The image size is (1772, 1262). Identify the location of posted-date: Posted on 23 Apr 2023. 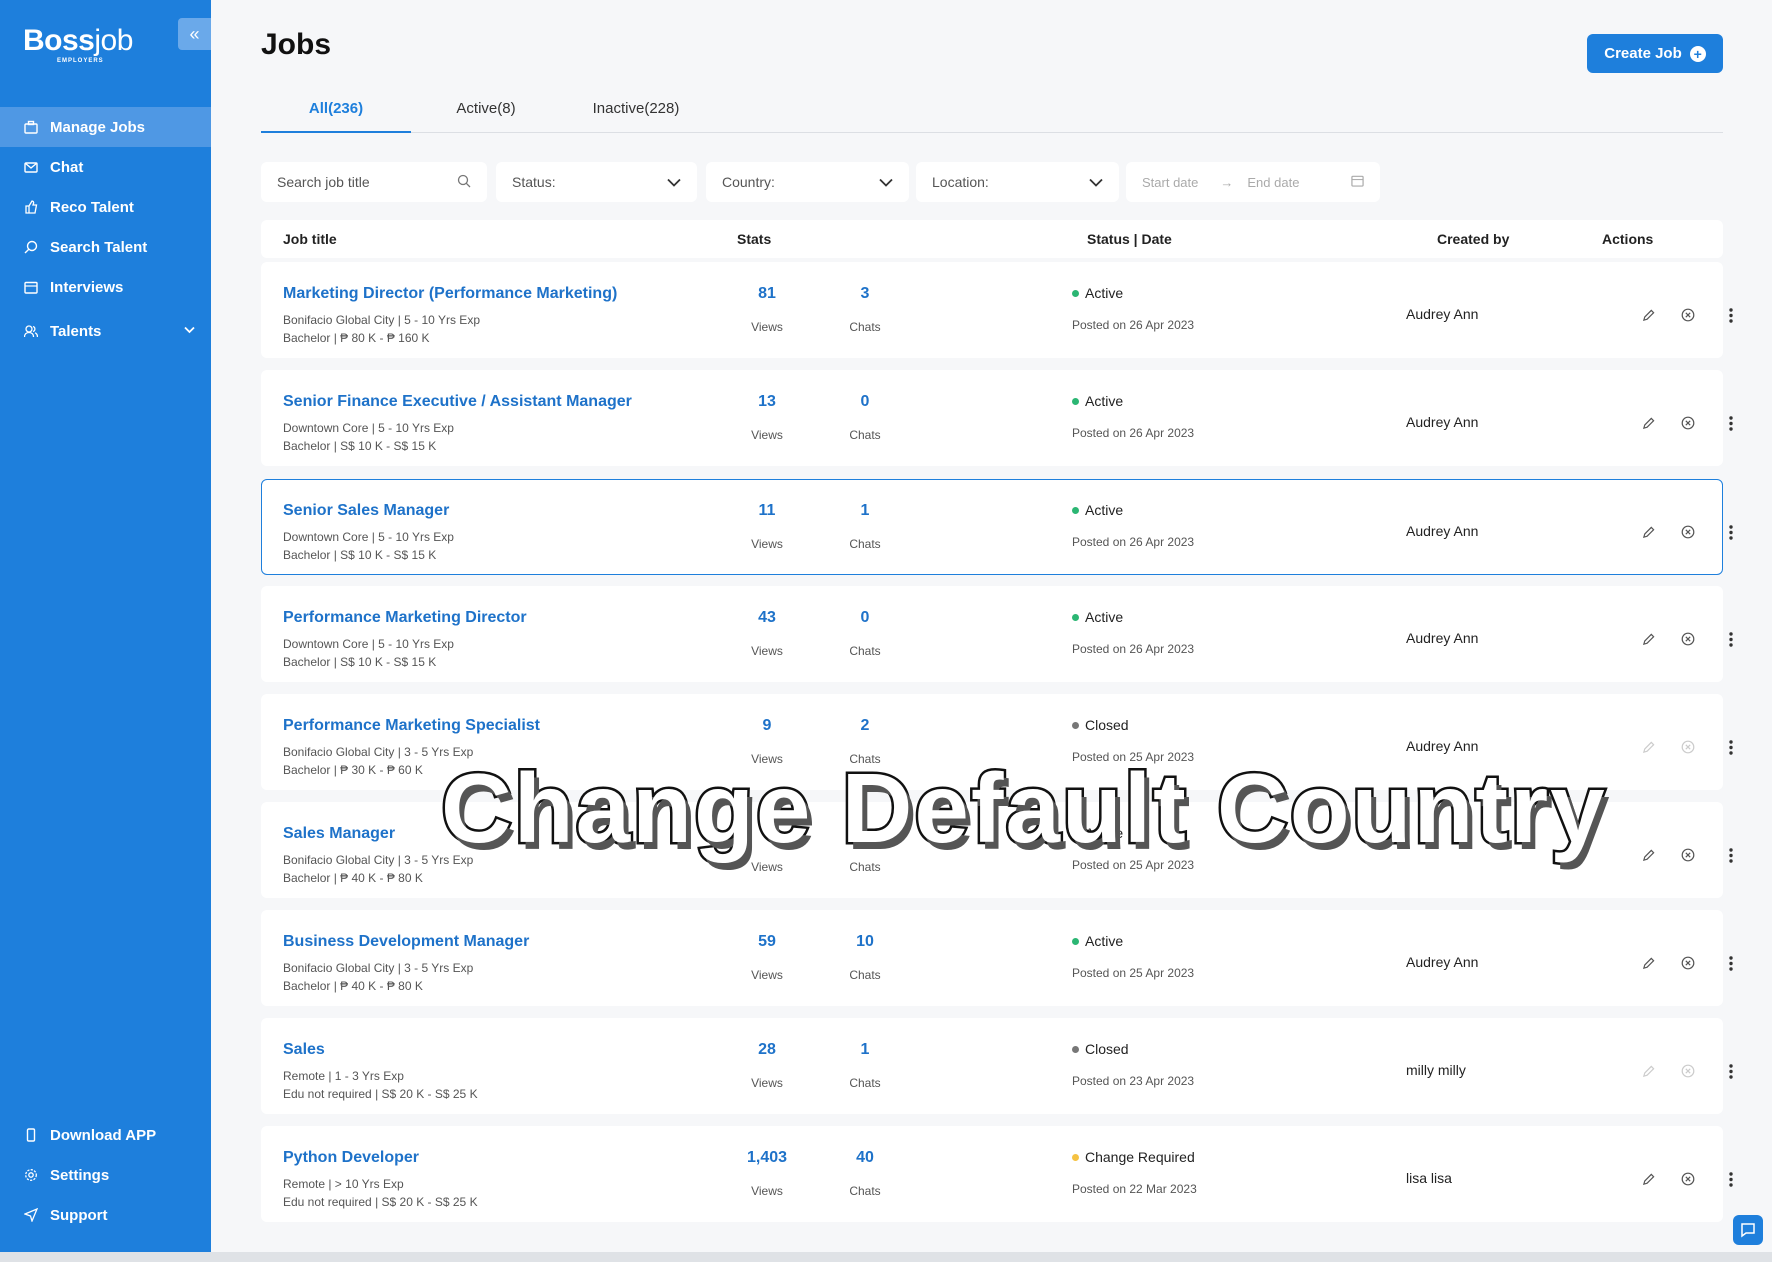
(1133, 1081).